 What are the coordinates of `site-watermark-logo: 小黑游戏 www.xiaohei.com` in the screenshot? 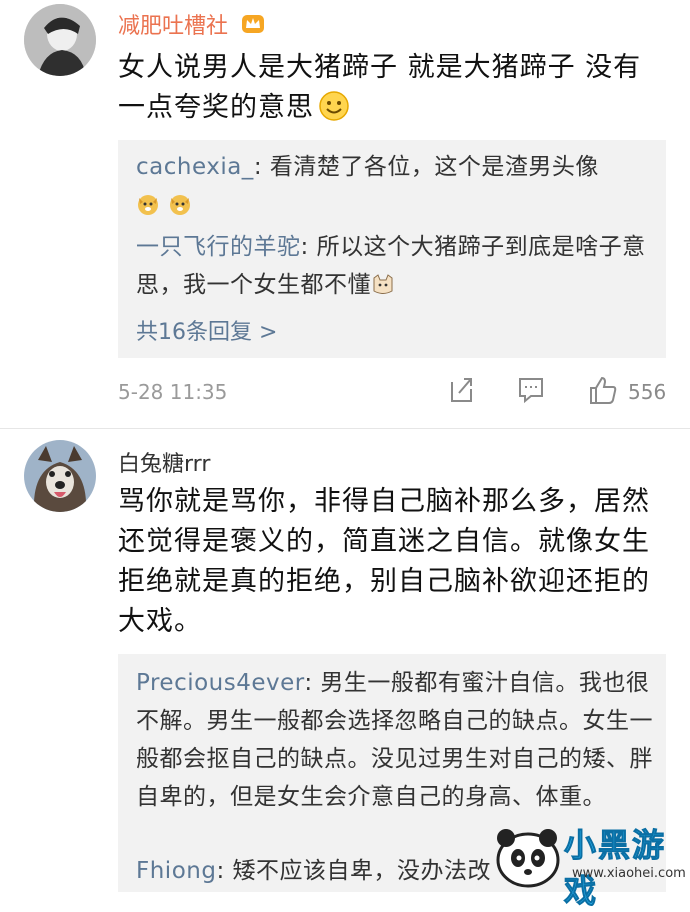 It's located at (585, 864).